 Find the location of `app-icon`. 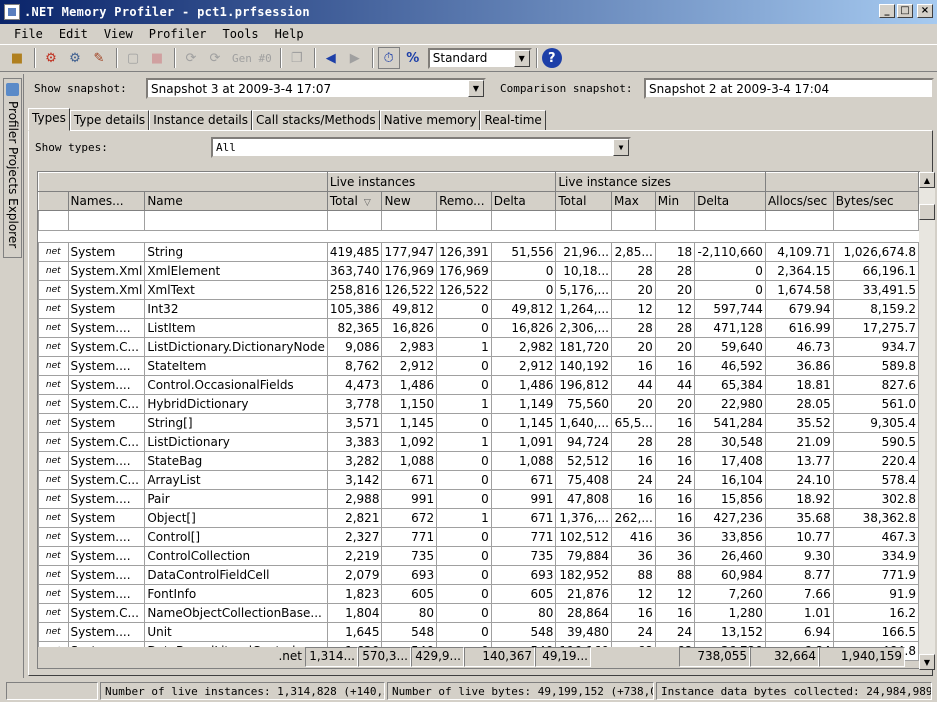

app-icon is located at coordinates (12, 12).